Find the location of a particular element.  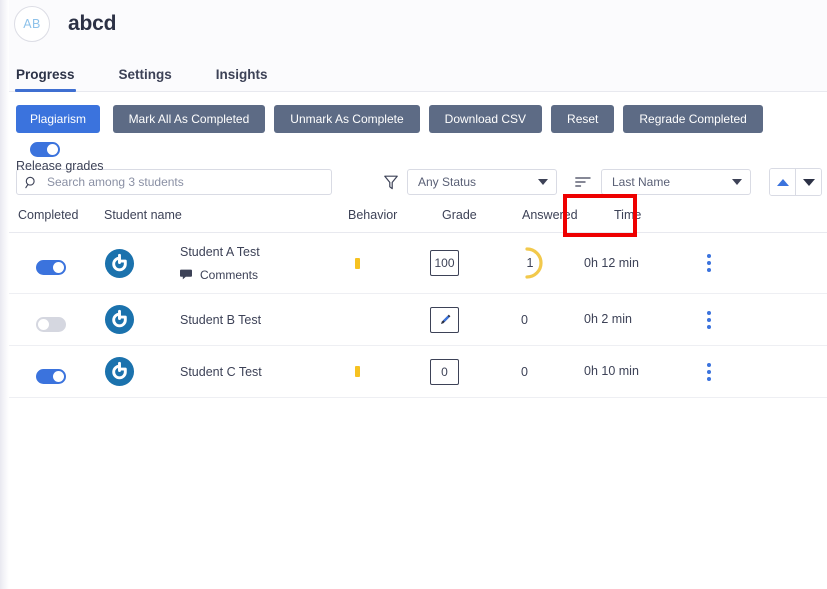

arrow-up-icon is located at coordinates (782, 182).